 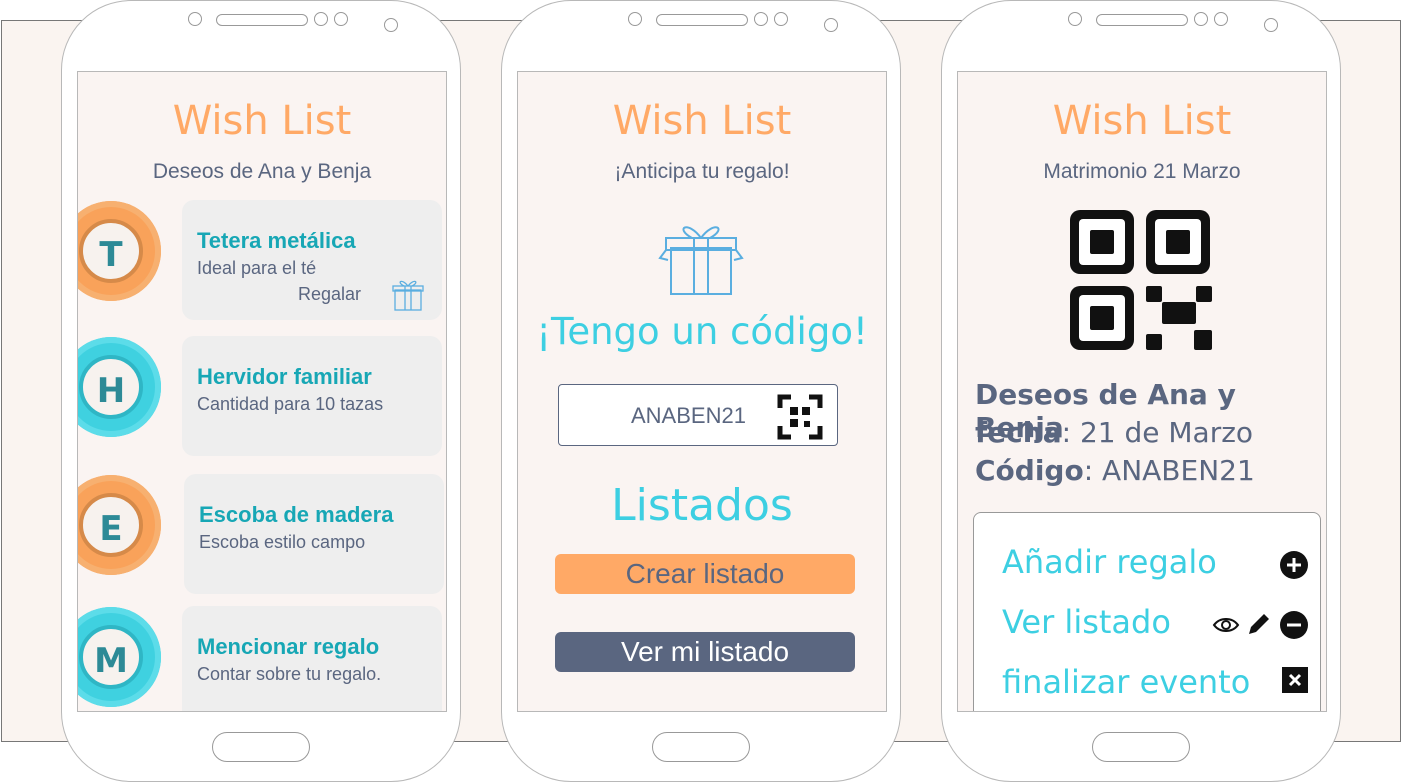 What do you see at coordinates (1226, 625) in the screenshot?
I see `eye-icon` at bounding box center [1226, 625].